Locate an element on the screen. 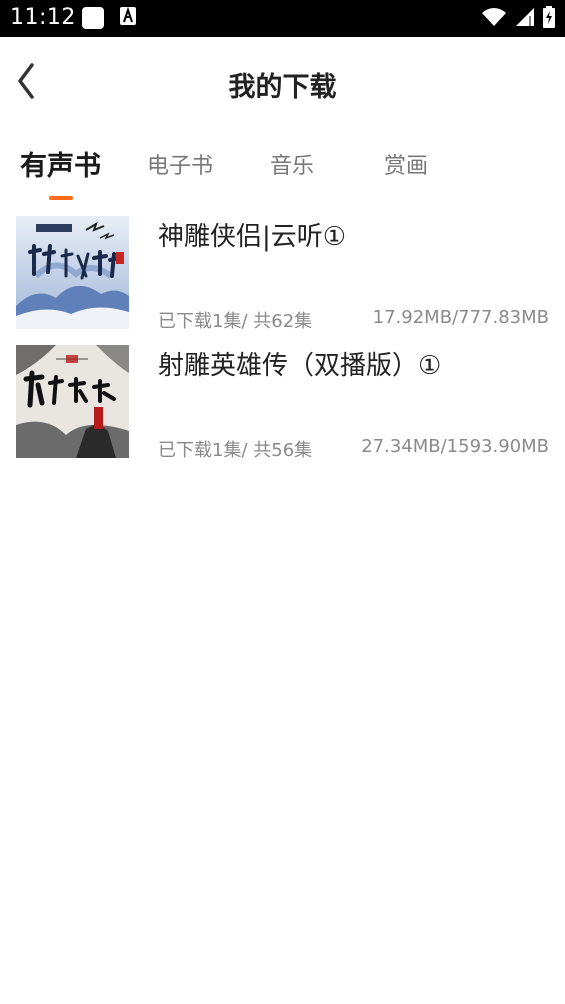 The height and width of the screenshot is (1004, 565). item-episode-count: 已下载1集/ 共62集 is located at coordinates (235, 321).